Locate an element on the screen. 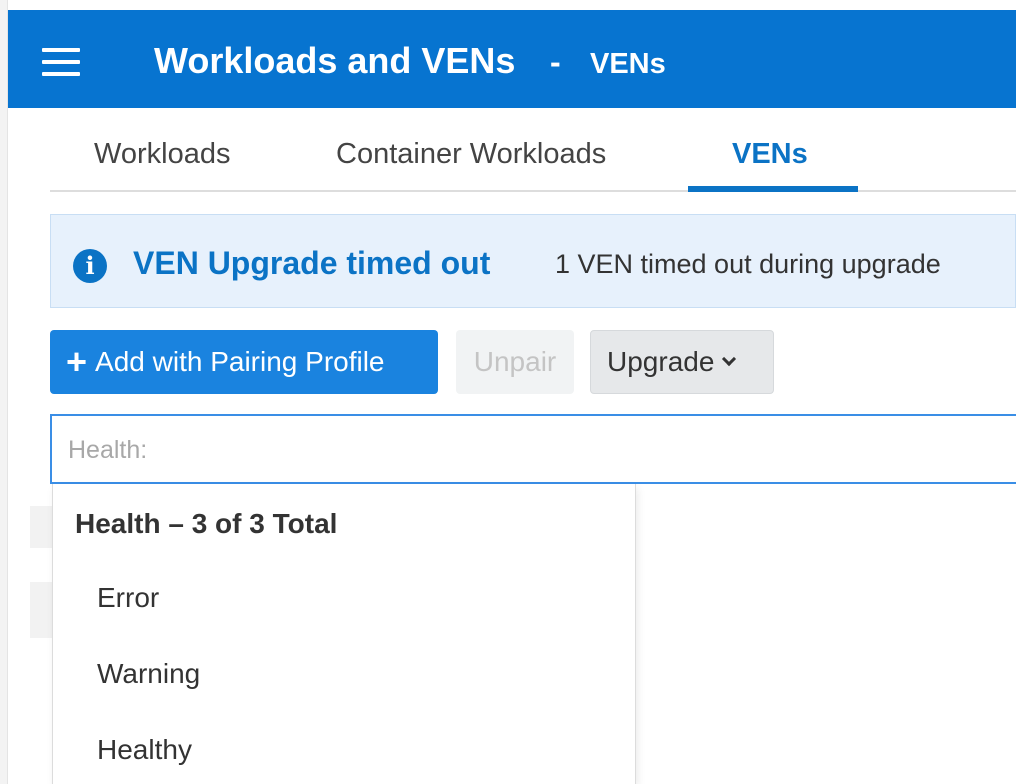 The image size is (1016, 784). plus-icon: + is located at coordinates (77, 361).